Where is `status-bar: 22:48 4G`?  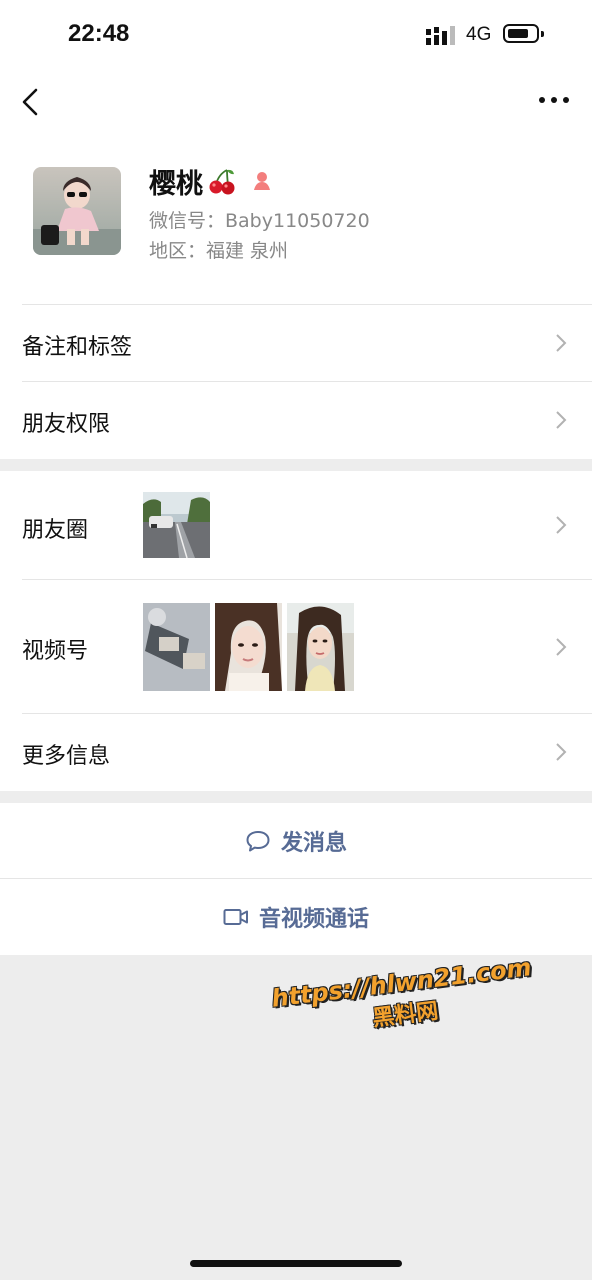 status-bar: 22:48 4G is located at coordinates (296, 35).